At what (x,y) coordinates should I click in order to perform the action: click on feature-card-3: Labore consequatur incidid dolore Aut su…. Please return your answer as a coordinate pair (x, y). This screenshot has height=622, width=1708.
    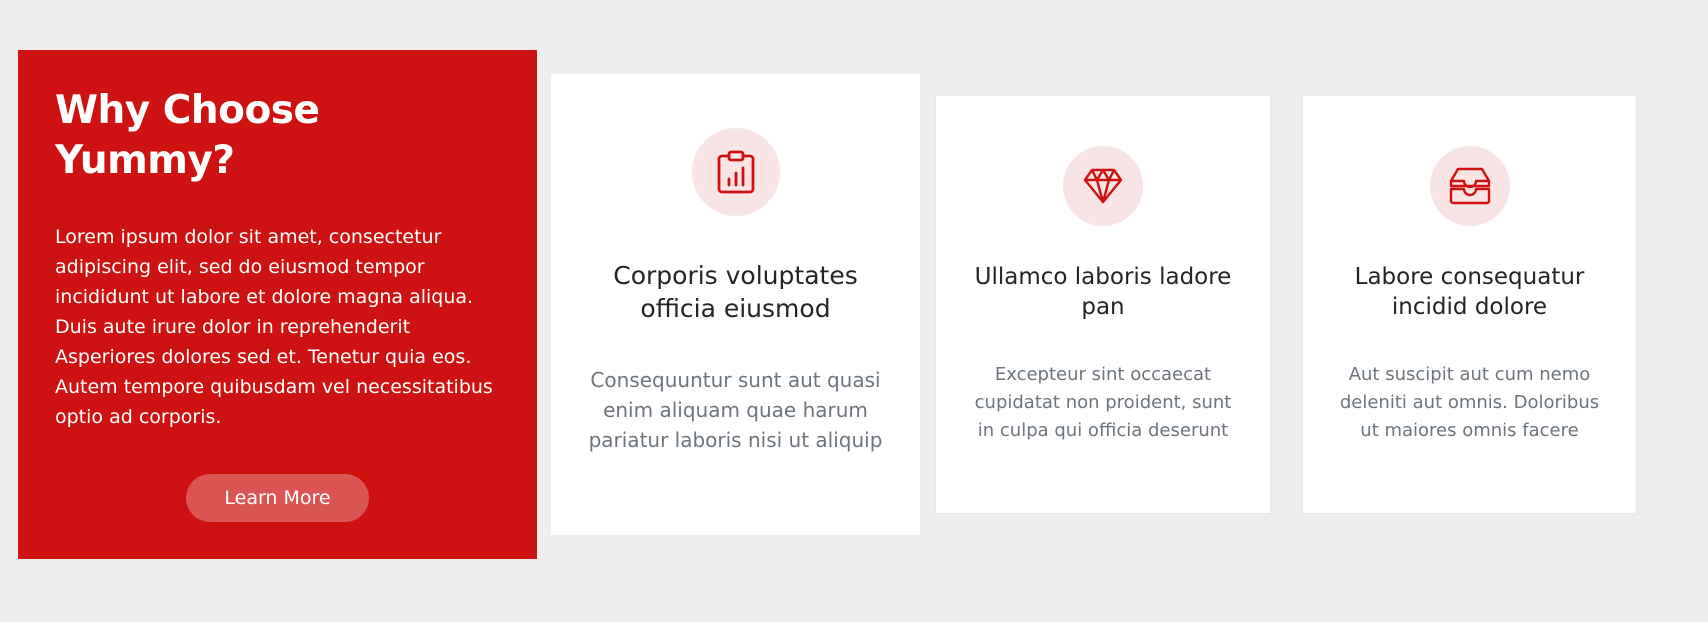
    Looking at the image, I should click on (1469, 304).